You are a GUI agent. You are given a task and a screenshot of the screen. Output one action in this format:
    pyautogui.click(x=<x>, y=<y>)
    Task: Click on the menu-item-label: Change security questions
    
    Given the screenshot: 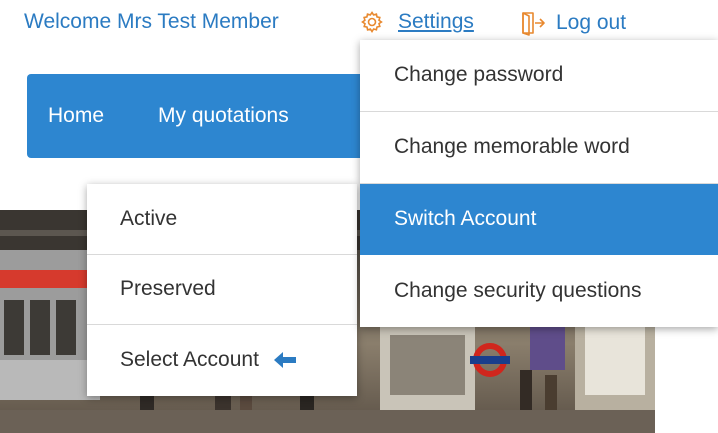 What is the action you would take?
    pyautogui.click(x=518, y=291)
    